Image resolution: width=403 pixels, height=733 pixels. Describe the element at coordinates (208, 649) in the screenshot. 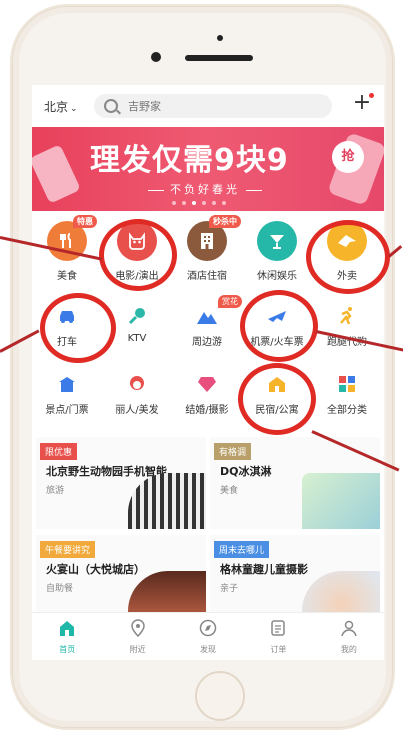

I see `tab-label: 发现` at that location.